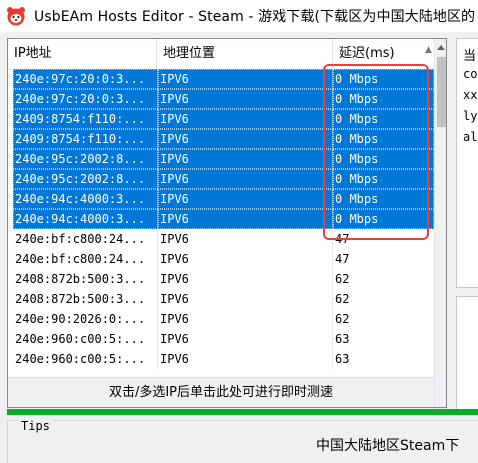 This screenshot has height=463, width=478. What do you see at coordinates (245, 54) in the screenshot?
I see `column-header-location: 地理位置` at bounding box center [245, 54].